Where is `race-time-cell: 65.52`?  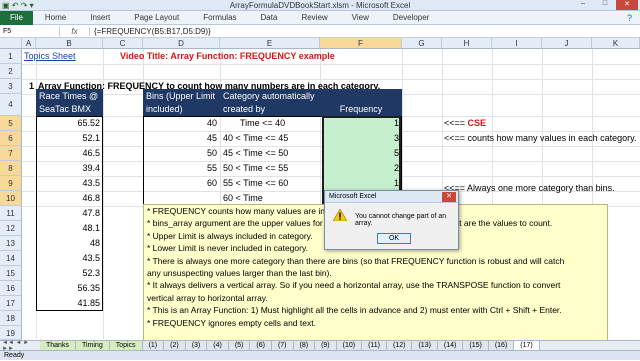
race-time-cell: 65.52 is located at coordinates (69, 123).